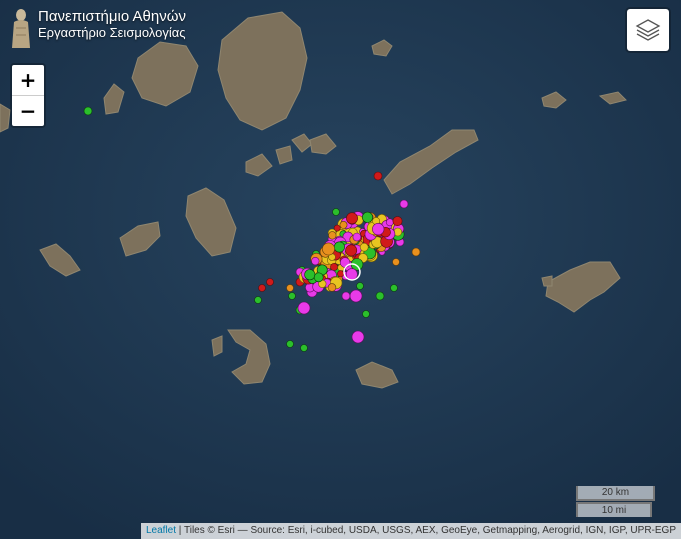 The height and width of the screenshot is (539, 681). Describe the element at coordinates (28, 110) in the screenshot. I see `zoom-out-button: −` at that location.